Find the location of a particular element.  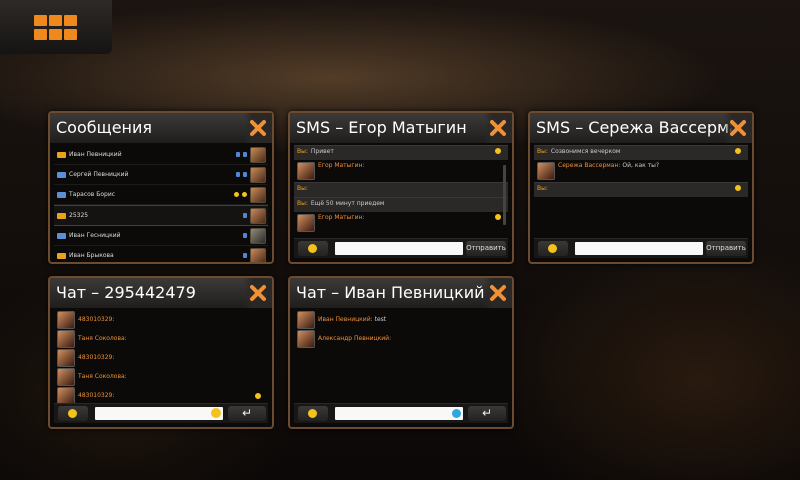

contact-name: Иван Брыкова is located at coordinates (91, 255).